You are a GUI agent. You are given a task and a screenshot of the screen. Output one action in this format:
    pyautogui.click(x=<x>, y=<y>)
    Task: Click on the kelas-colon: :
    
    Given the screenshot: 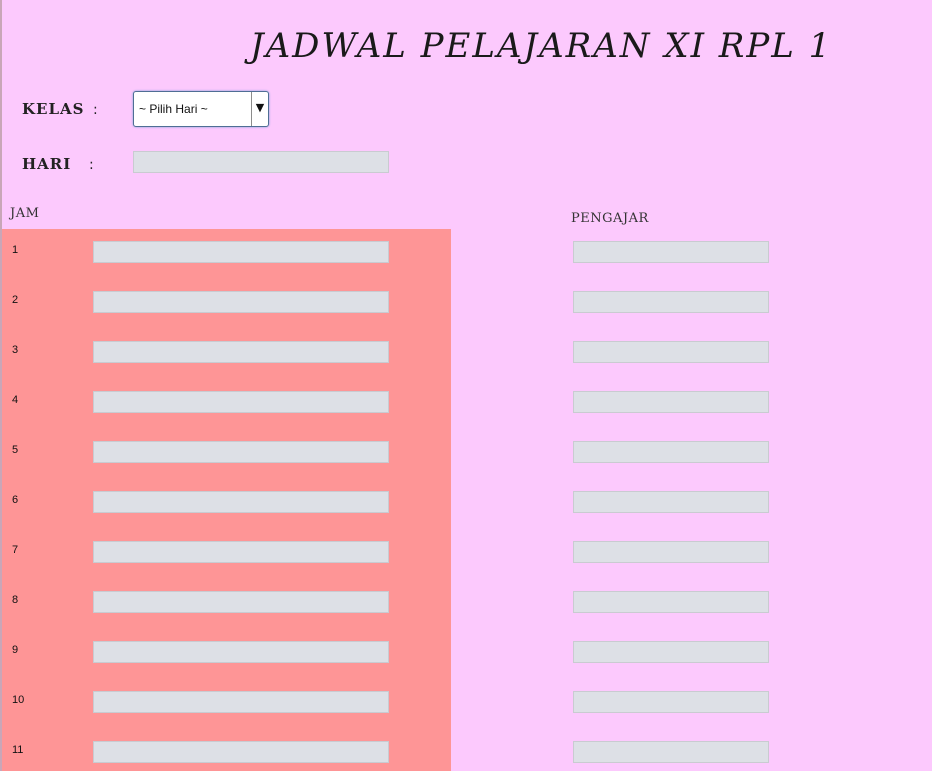 What is the action you would take?
    pyautogui.click(x=95, y=110)
    